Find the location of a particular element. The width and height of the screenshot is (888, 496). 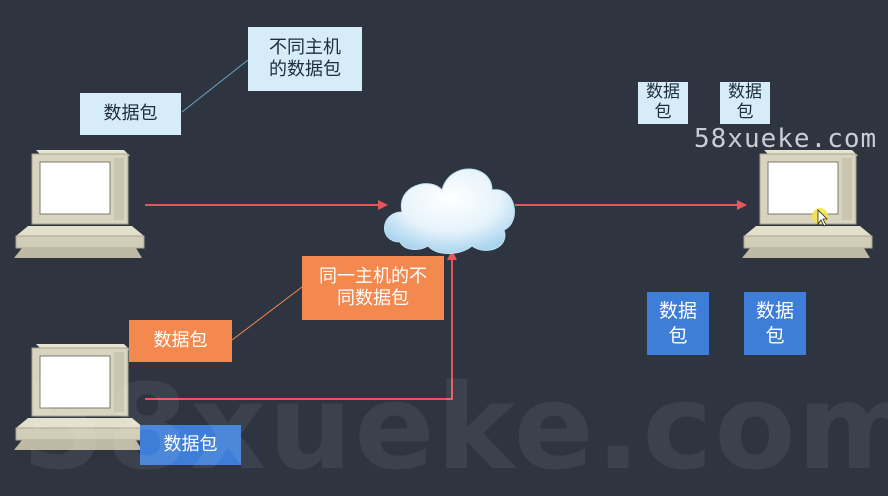

packet-label-right-blue-1: 数据 包 is located at coordinates (678, 323).